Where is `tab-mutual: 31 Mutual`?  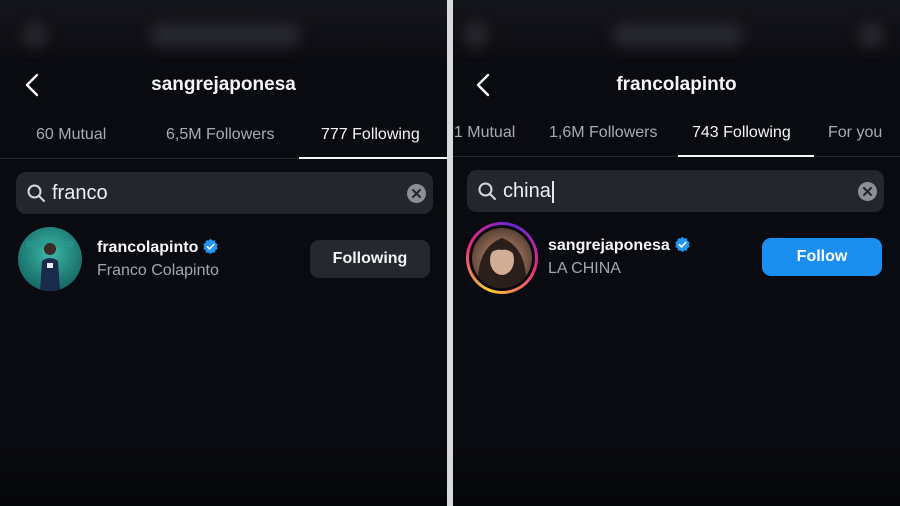 tab-mutual: 31 Mutual is located at coordinates (484, 135).